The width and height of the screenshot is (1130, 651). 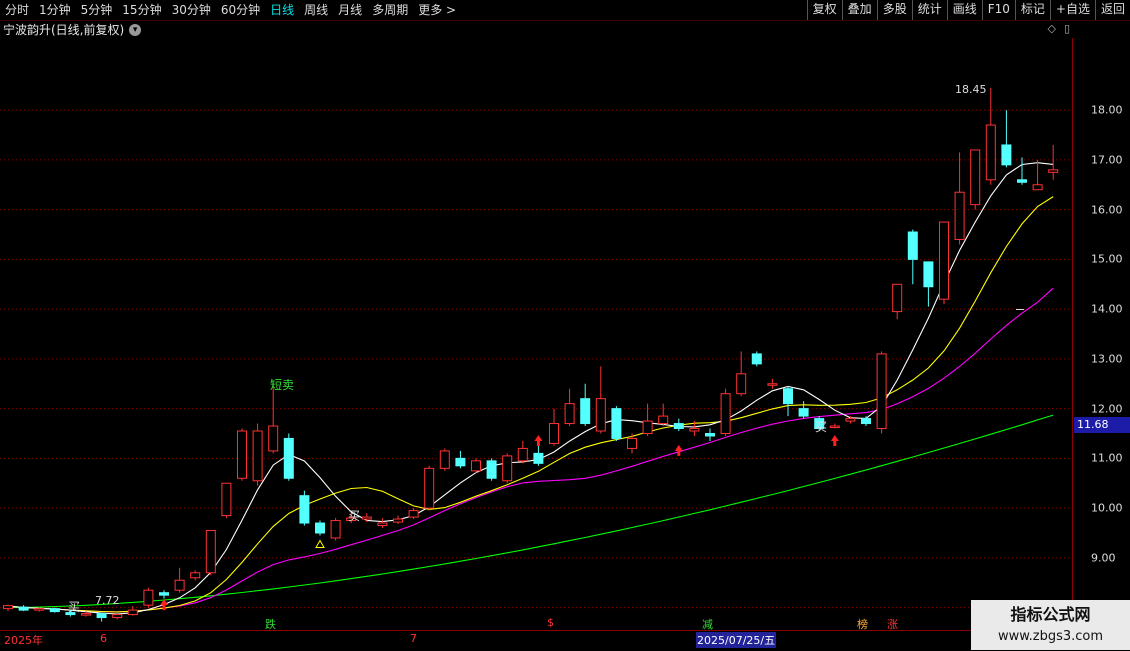 What do you see at coordinates (1058, 28) in the screenshot?
I see `chart-top-icons: ◇ ▯` at bounding box center [1058, 28].